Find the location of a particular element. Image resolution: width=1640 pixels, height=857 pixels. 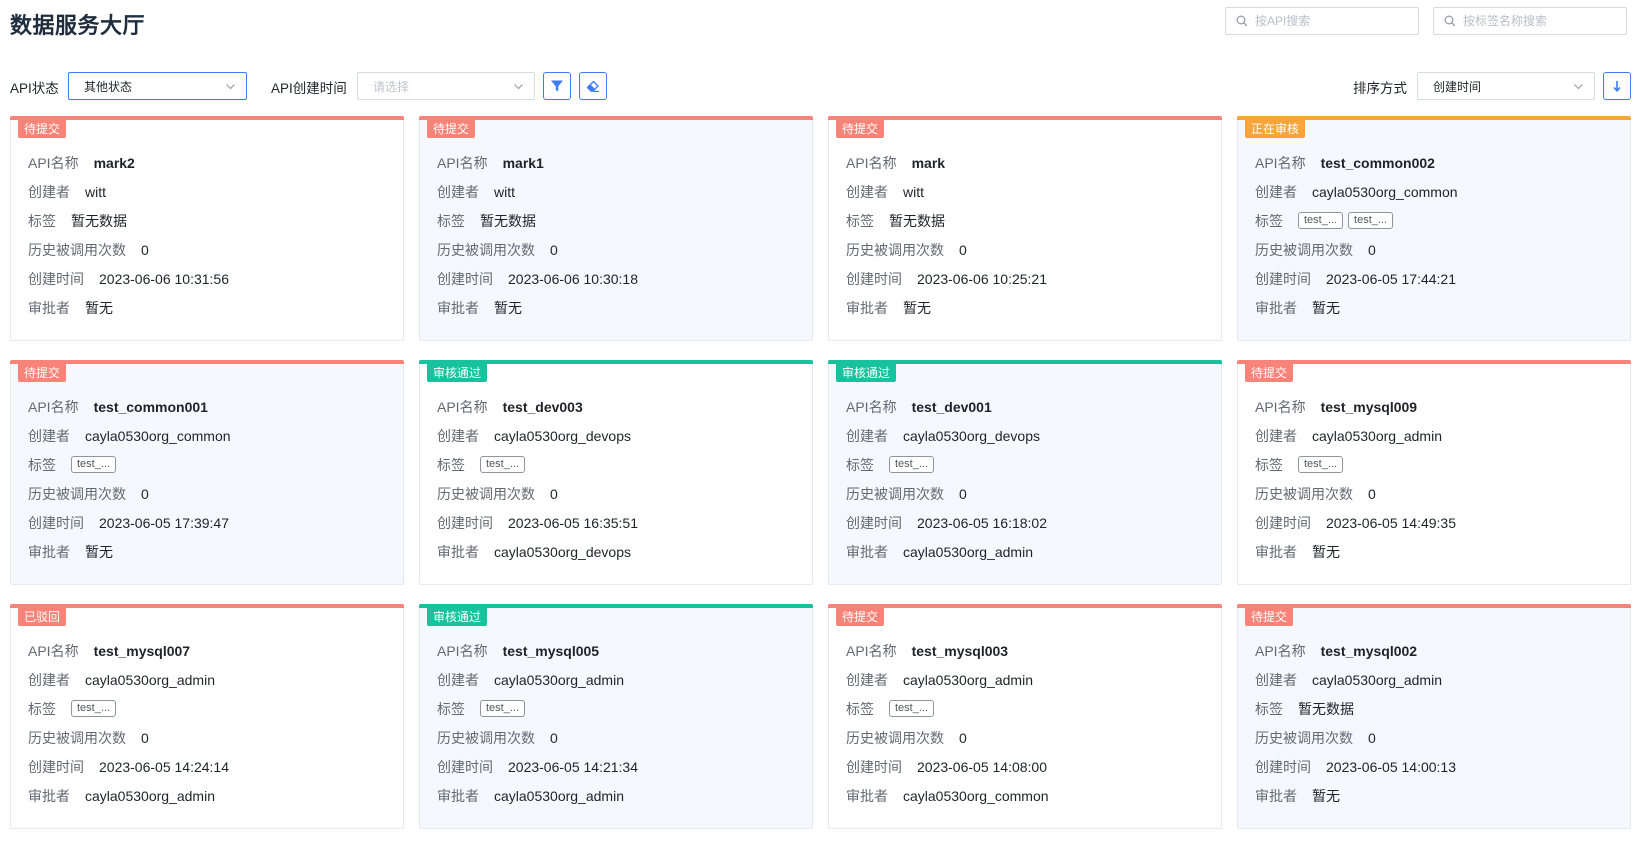

api-search-input is located at coordinates (1330, 21).